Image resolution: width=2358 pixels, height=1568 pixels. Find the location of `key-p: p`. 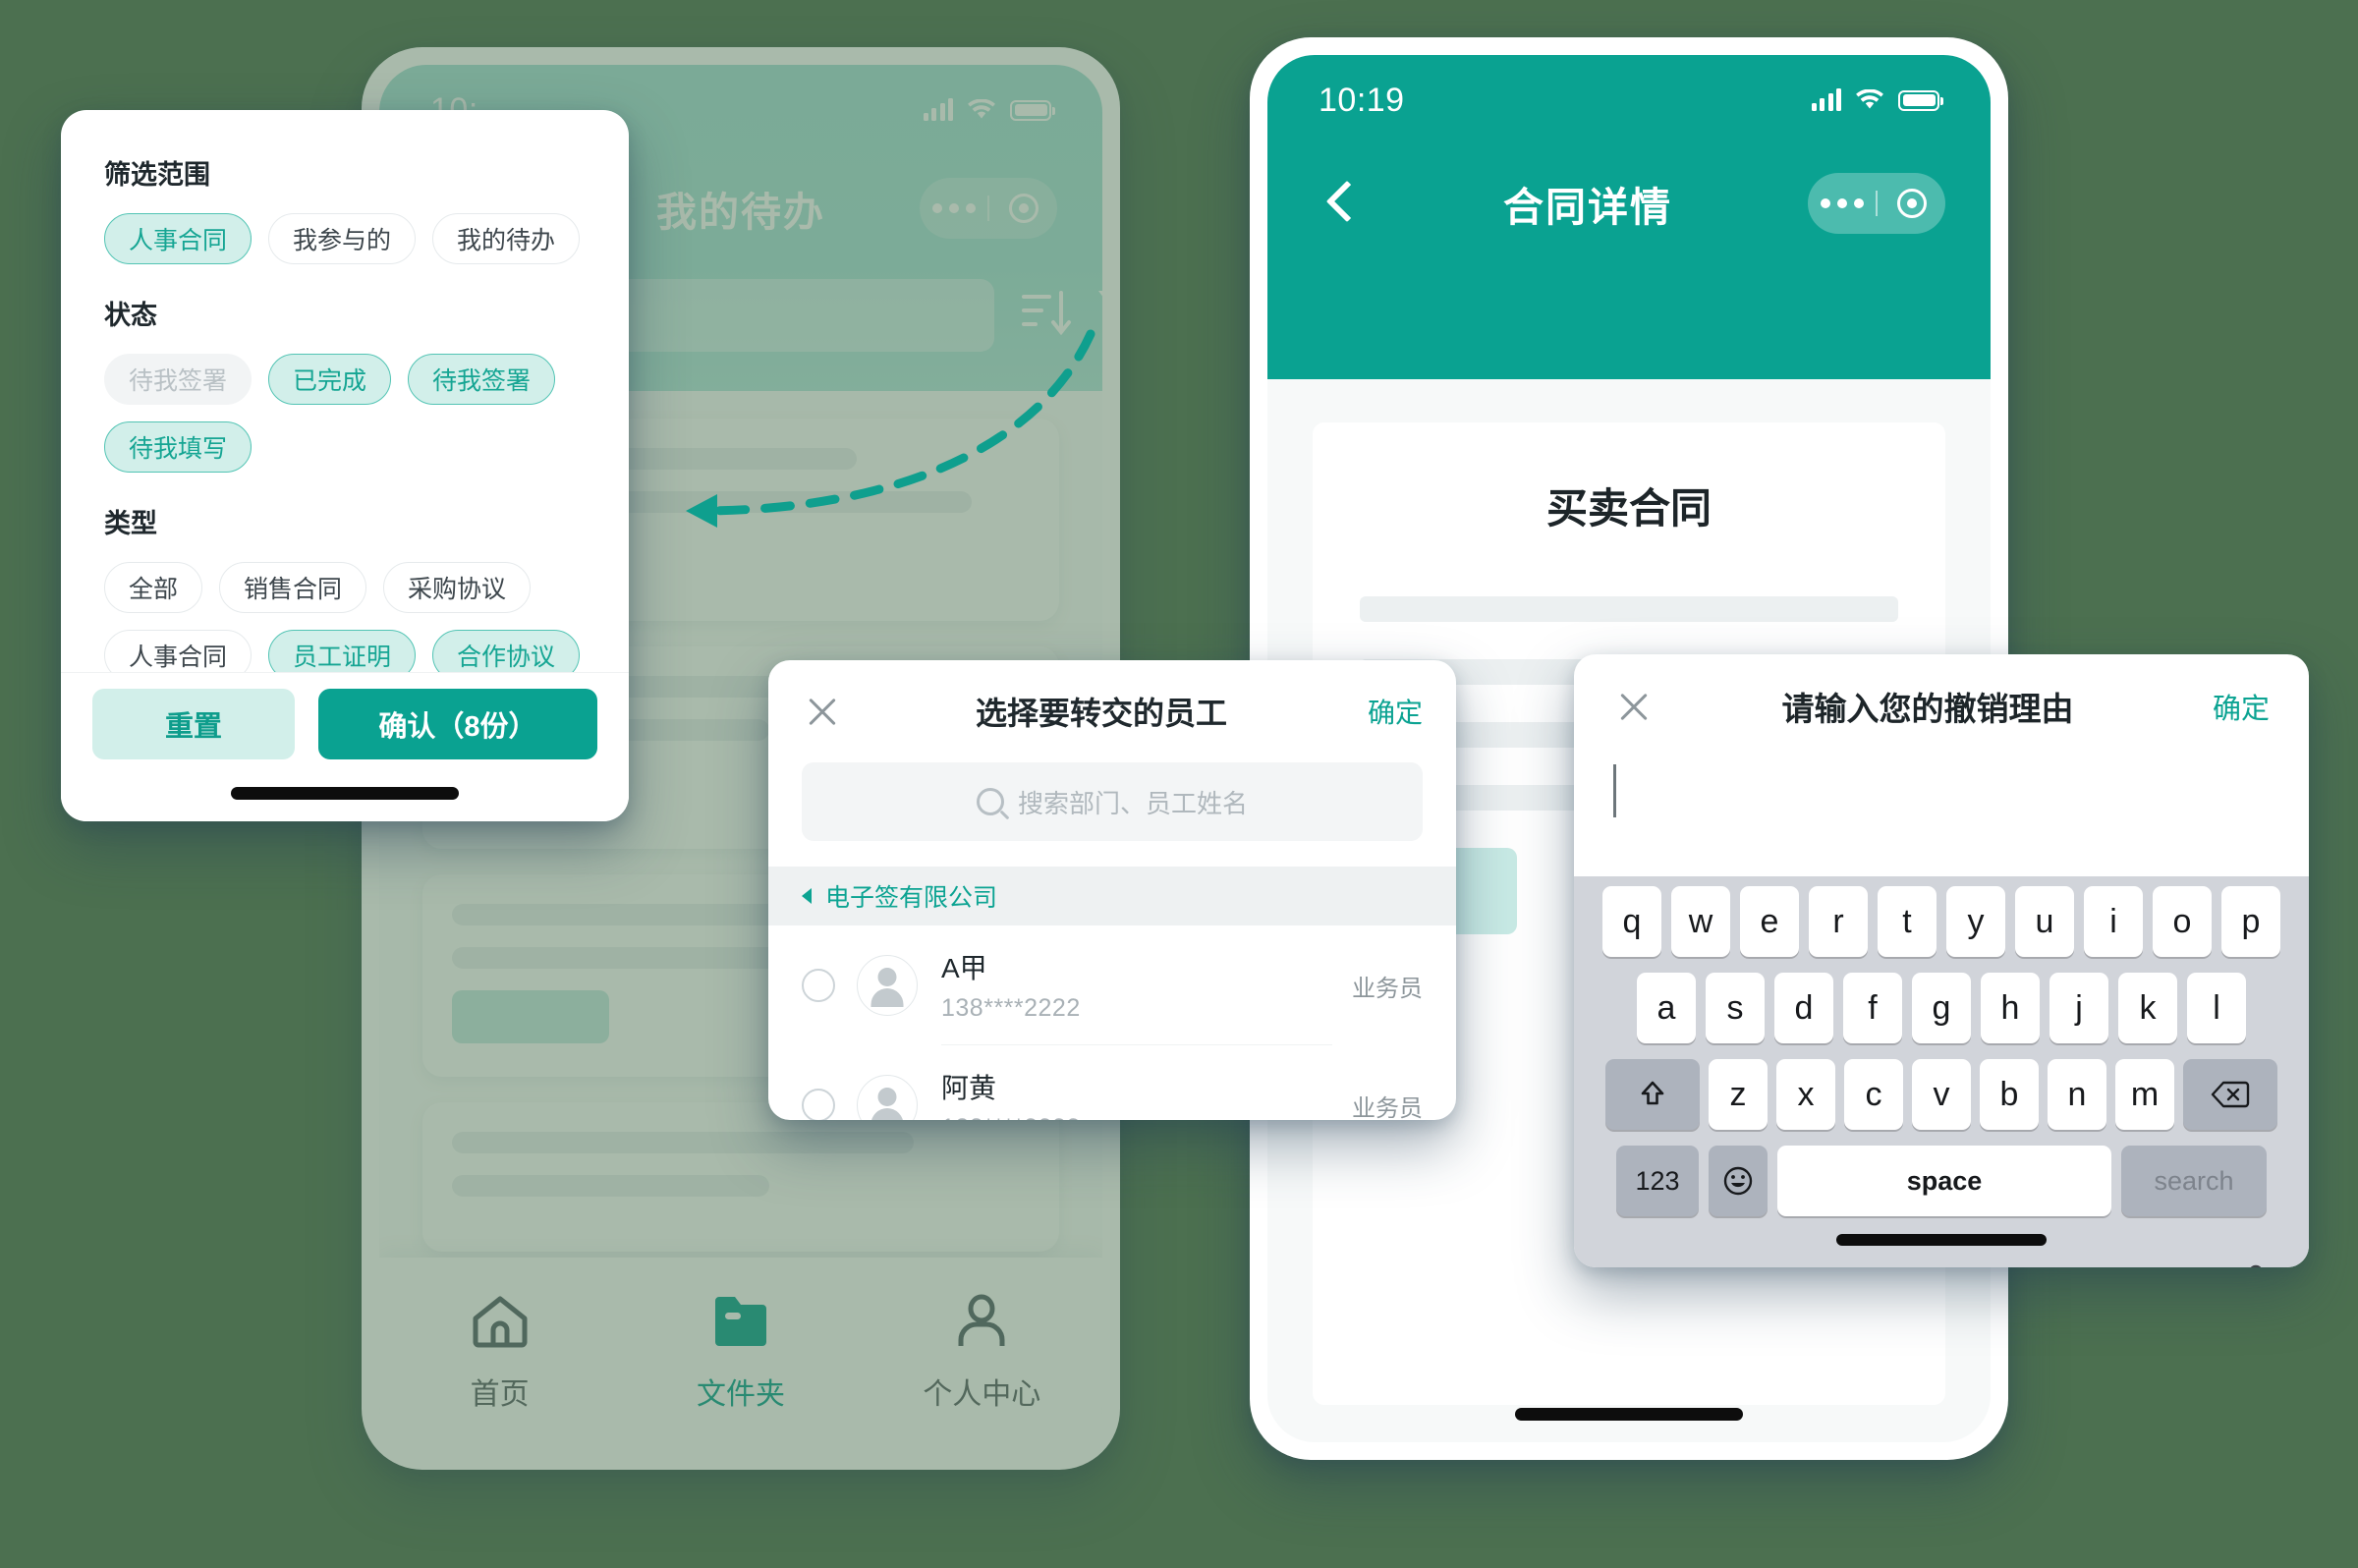

key-p: p is located at coordinates (2250, 921).